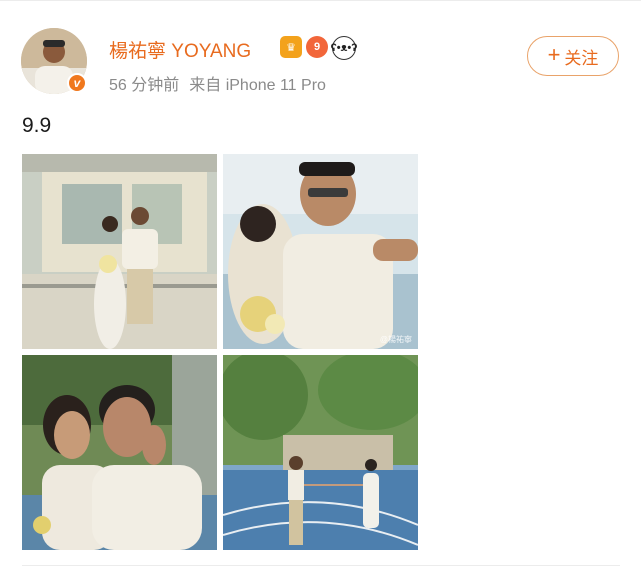 Image resolution: width=641 pixels, height=571 pixels. I want to click on top-divider, so click(320, 0).